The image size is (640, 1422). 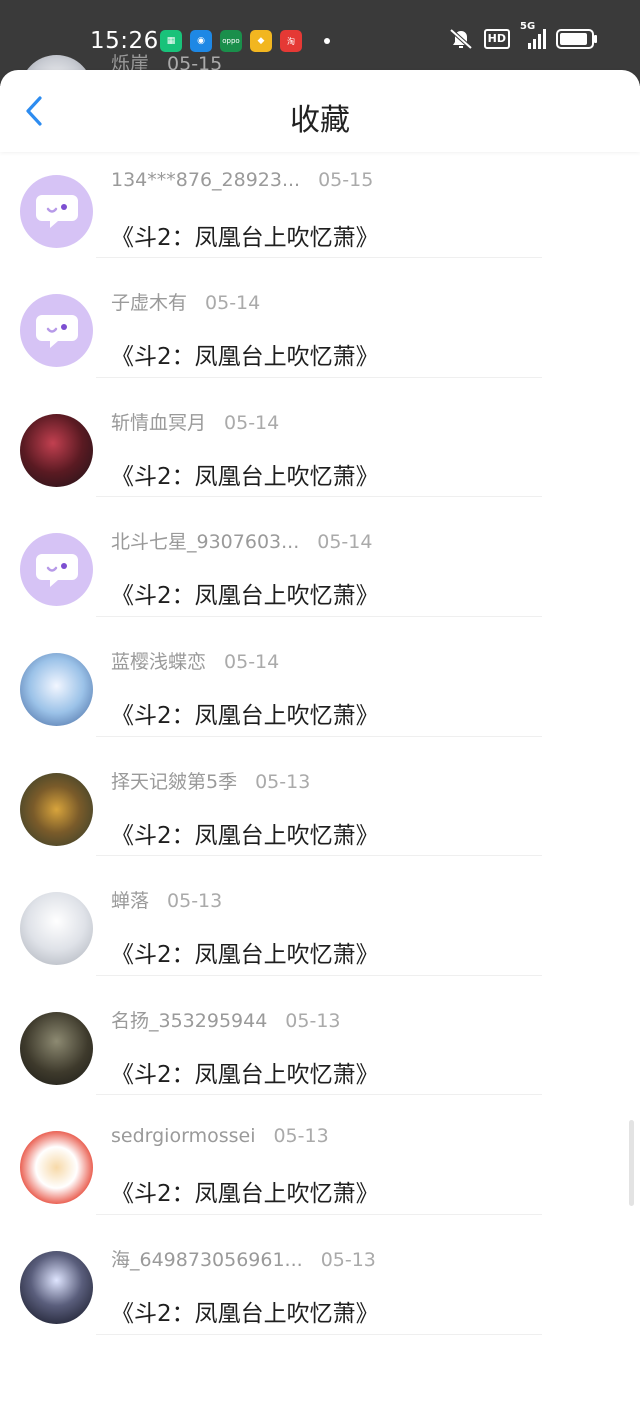 I want to click on username: 斩情血冥月, so click(x=158, y=423).